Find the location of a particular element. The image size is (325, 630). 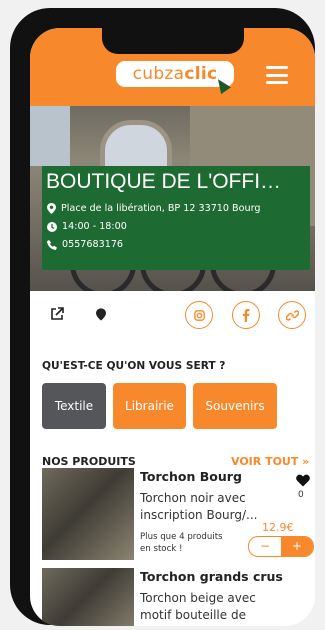

product-name: Torchon grands crus is located at coordinates (211, 576).